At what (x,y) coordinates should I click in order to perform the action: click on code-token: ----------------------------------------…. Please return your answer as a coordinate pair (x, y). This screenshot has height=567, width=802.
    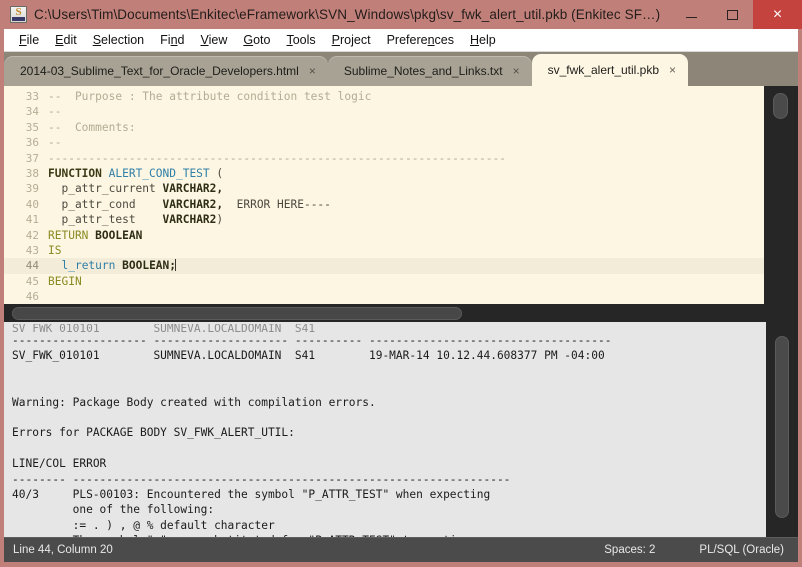
    Looking at the image, I should click on (277, 158).